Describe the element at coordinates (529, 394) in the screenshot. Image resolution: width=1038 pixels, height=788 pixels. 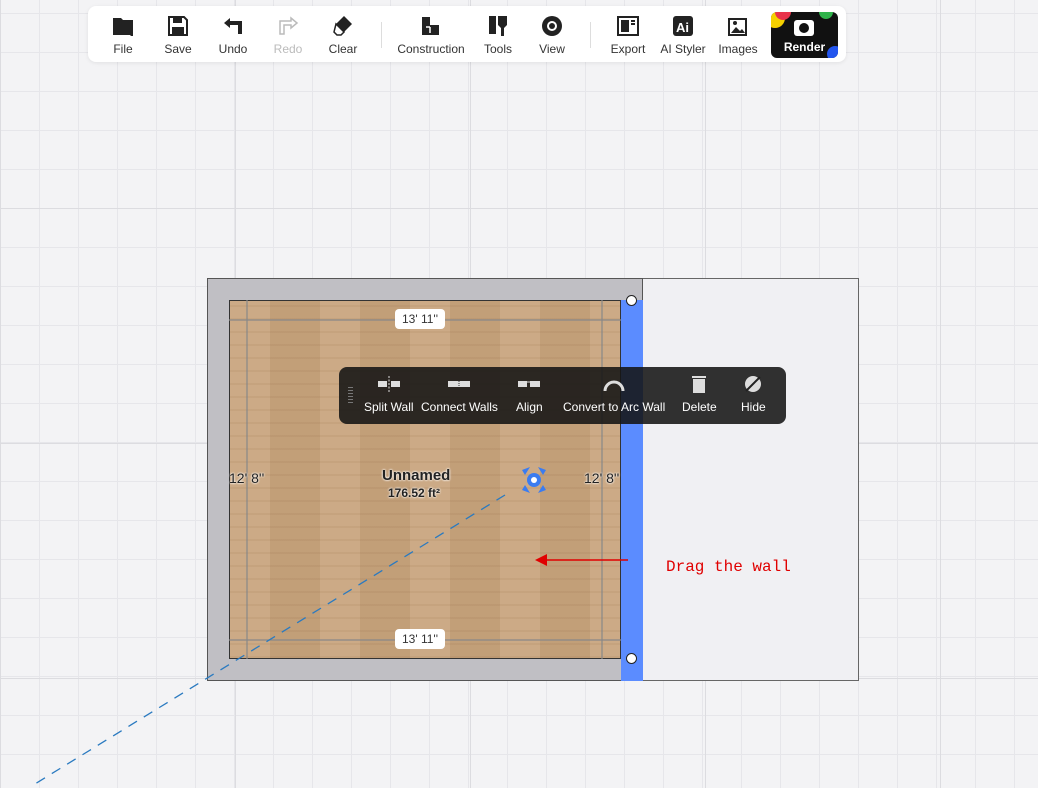
I see `align-button: Align` at that location.